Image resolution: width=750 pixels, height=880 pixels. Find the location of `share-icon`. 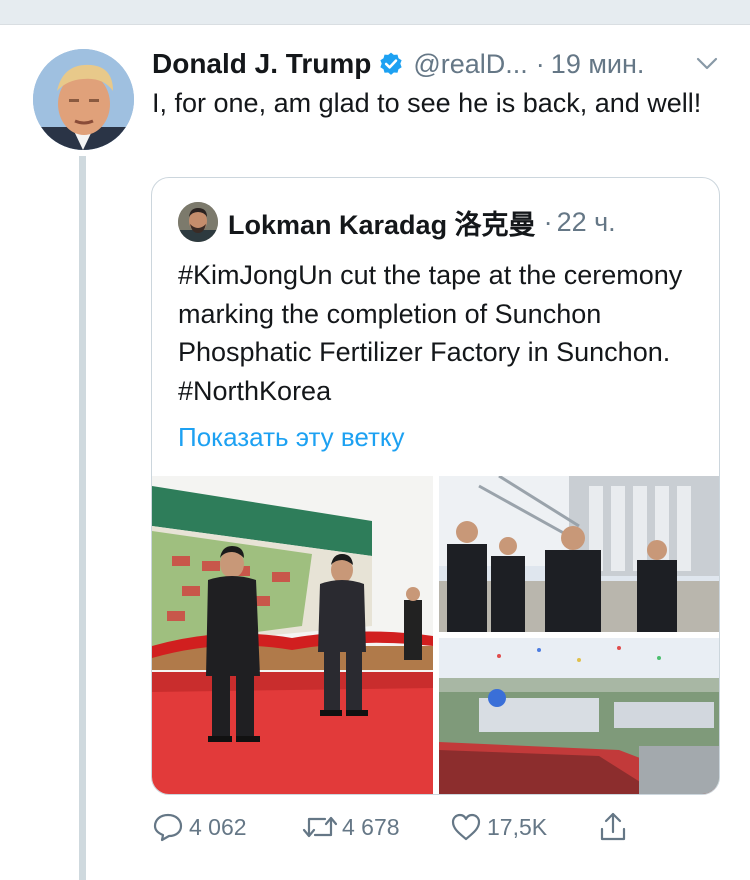

share-icon is located at coordinates (613, 827).